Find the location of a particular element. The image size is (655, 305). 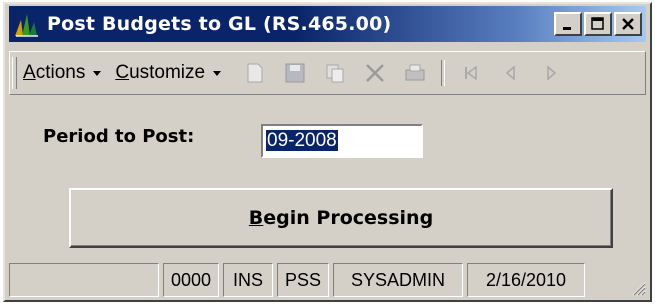

delete-icon is located at coordinates (375, 73).